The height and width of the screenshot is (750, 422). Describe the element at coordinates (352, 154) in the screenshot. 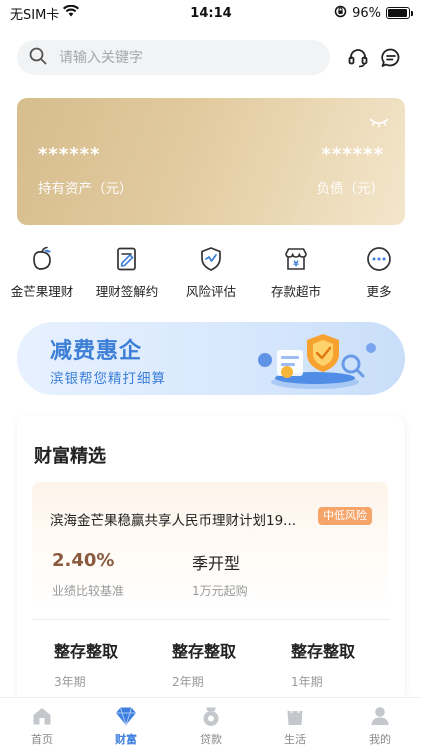

I see `debt-value: ******` at that location.